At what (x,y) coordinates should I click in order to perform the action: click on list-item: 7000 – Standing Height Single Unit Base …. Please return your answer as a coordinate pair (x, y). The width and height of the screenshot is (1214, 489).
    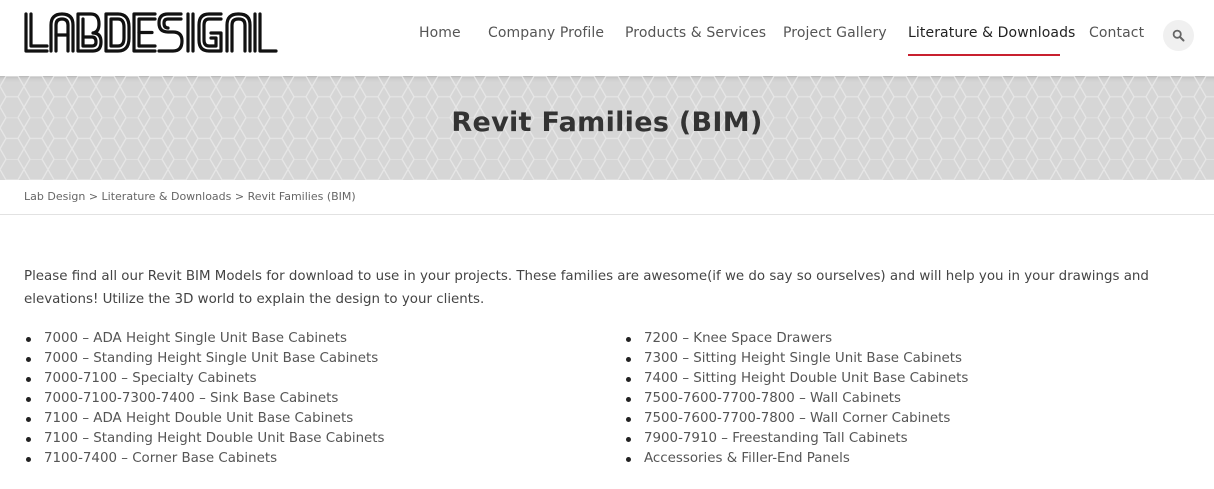
    Looking at the image, I should click on (204, 359).